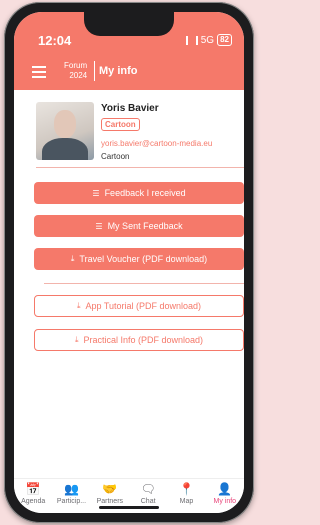  I want to click on app-header: 12:04 5G 82 Forum 2024 My info, so click(129, 51).